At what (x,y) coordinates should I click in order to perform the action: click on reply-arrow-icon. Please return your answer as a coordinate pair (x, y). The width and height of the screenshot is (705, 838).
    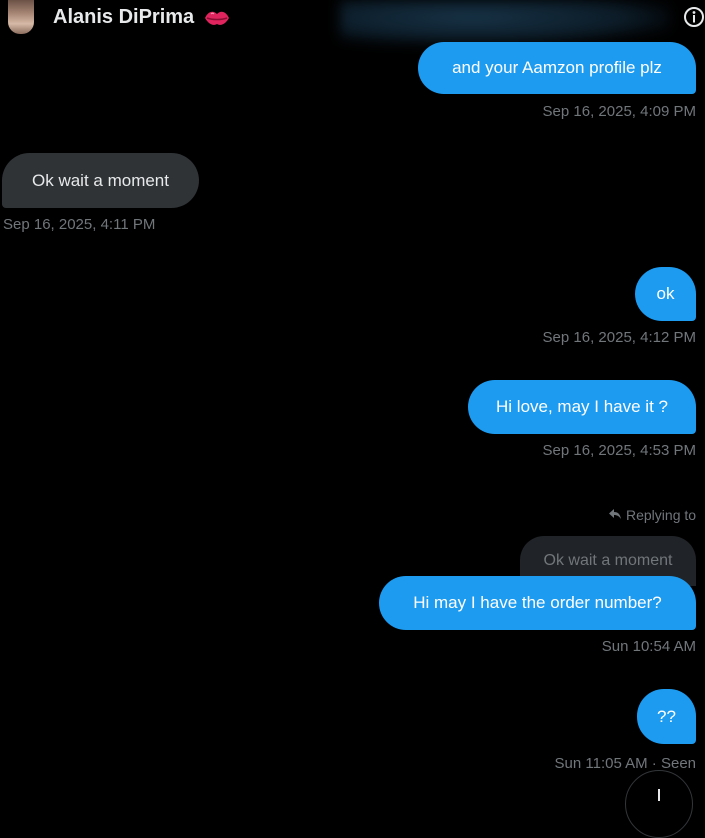
    Looking at the image, I should click on (615, 514).